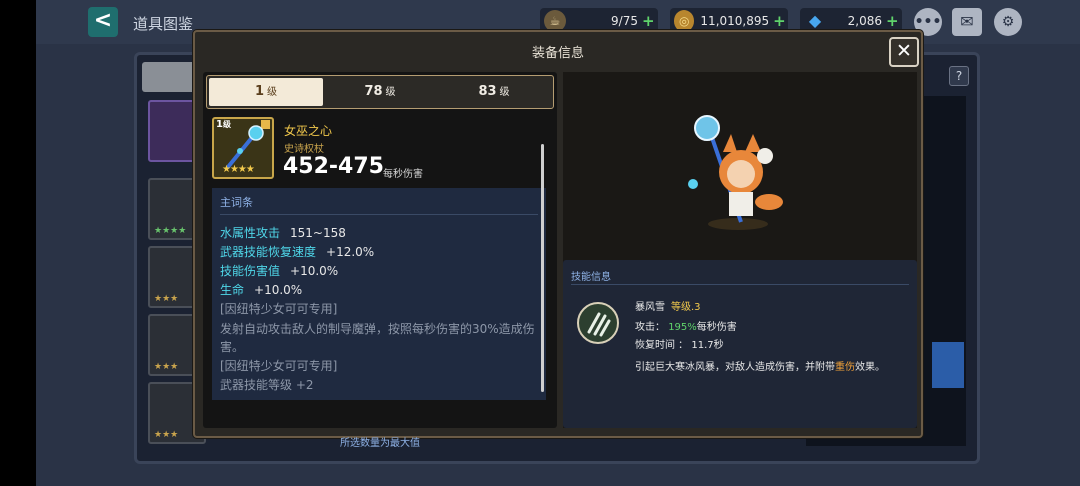 The image size is (1080, 486). I want to click on footer-note: 所选数量为最大值, so click(380, 443).